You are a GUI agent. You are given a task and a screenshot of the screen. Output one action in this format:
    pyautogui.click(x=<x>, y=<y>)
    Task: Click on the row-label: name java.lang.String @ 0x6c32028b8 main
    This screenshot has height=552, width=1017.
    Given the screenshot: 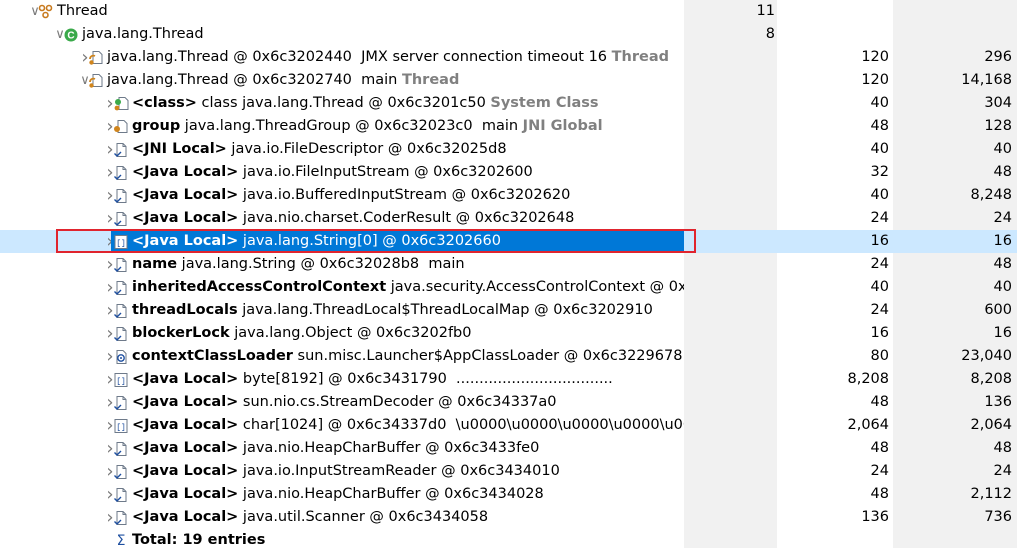 What is the action you would take?
    pyautogui.click(x=298, y=264)
    